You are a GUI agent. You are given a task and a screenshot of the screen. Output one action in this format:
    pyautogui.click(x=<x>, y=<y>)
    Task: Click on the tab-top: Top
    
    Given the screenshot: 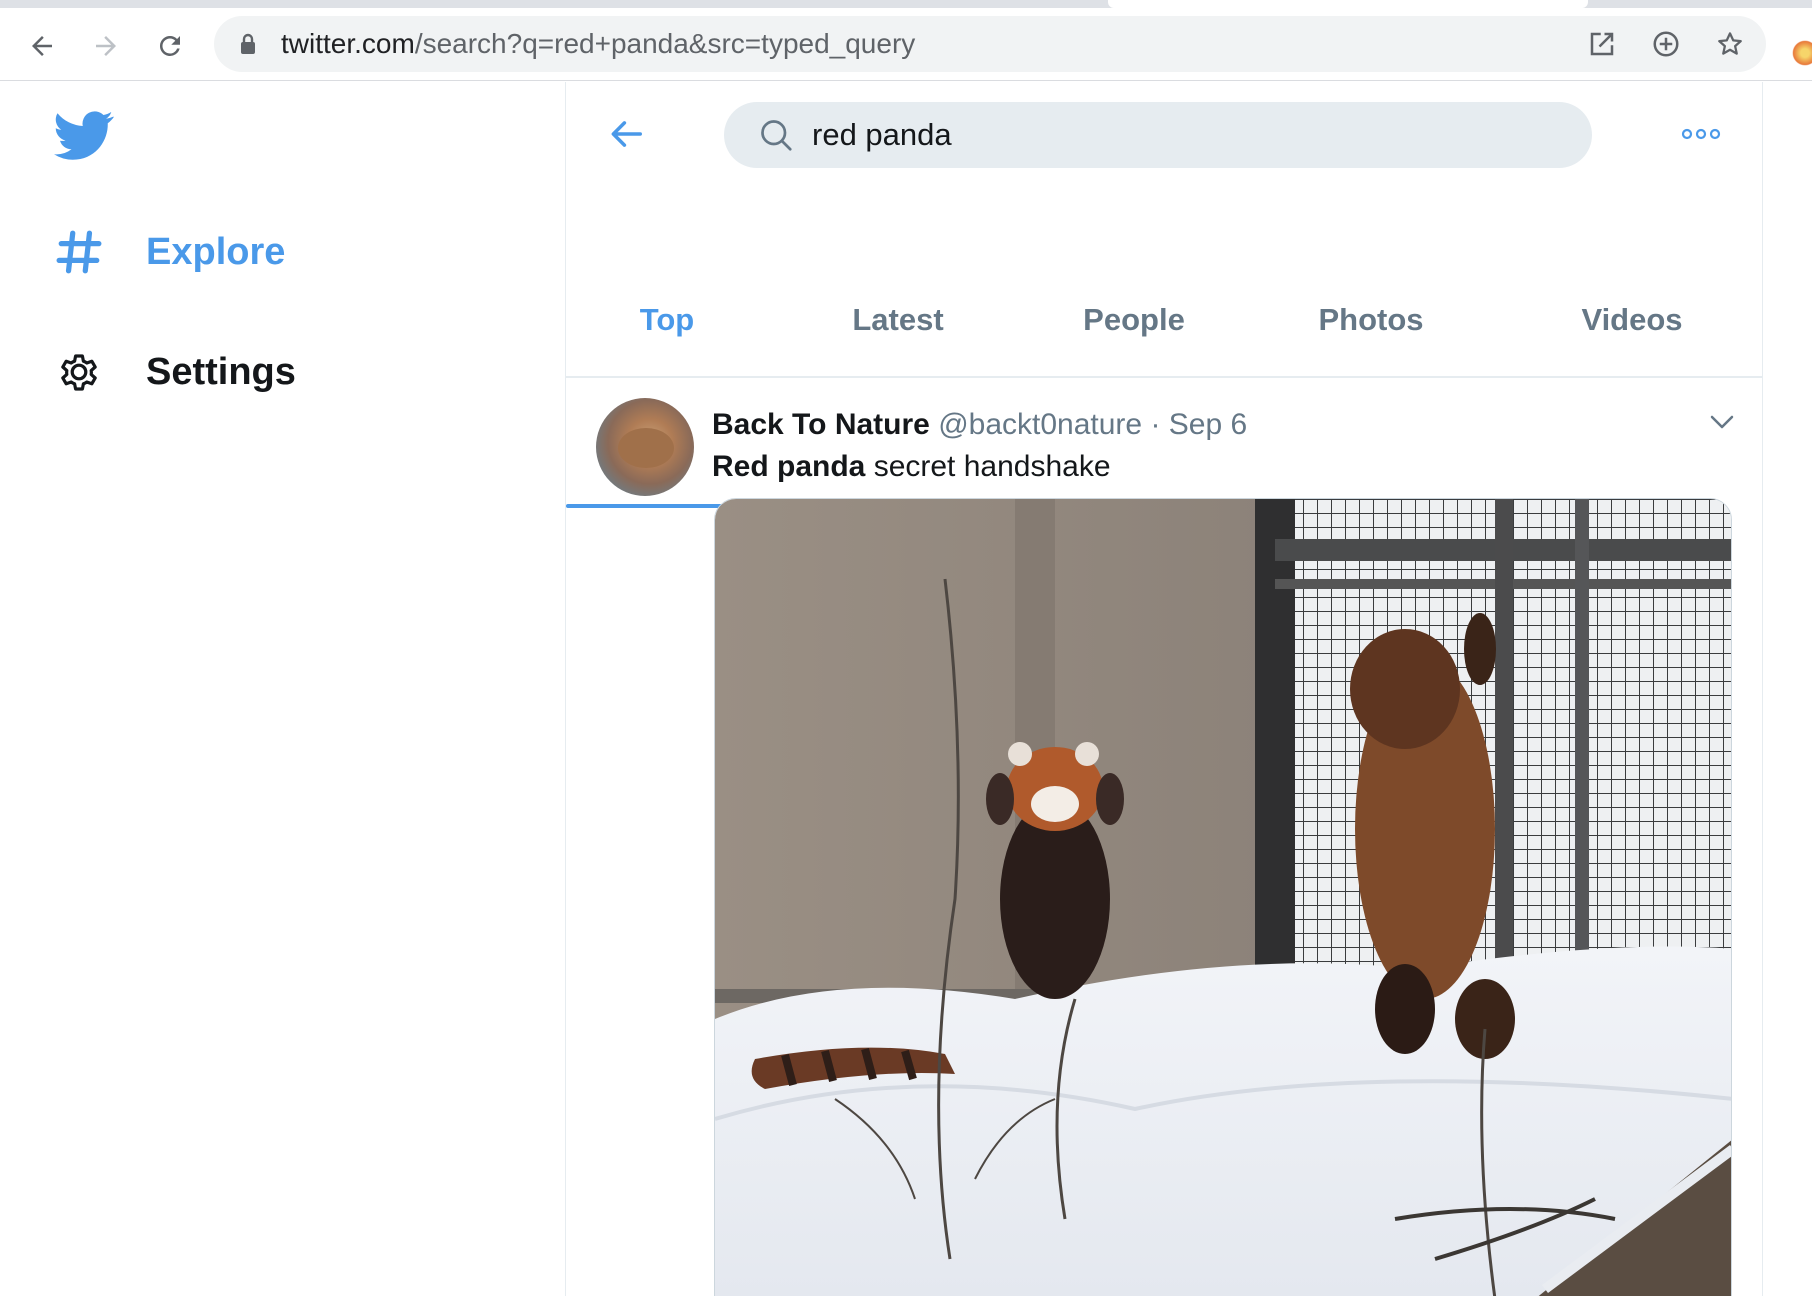 What is the action you would take?
    pyautogui.click(x=667, y=297)
    